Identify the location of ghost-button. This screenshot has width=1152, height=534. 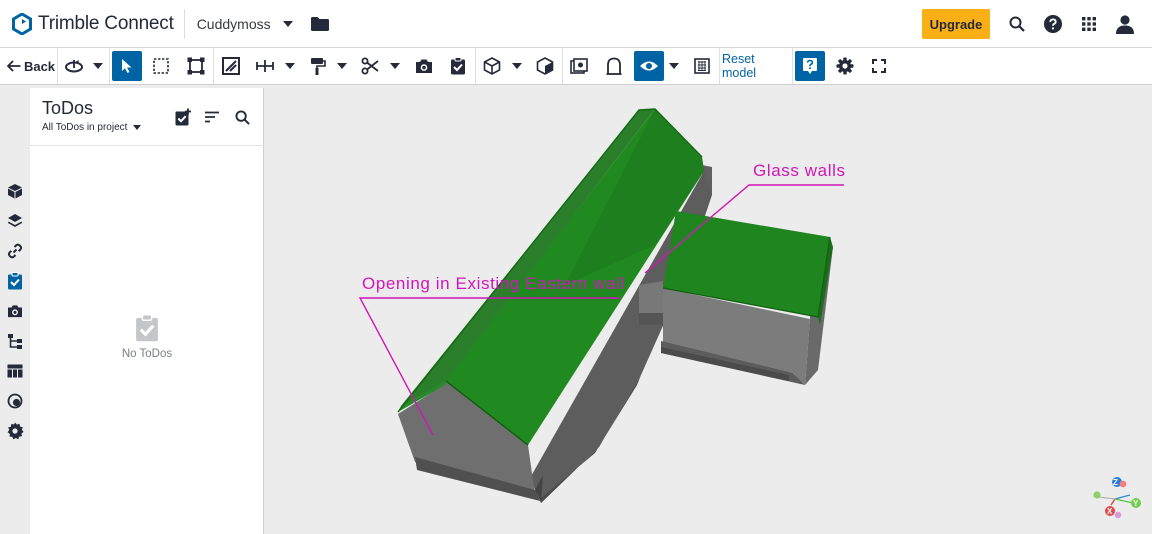
(614, 66).